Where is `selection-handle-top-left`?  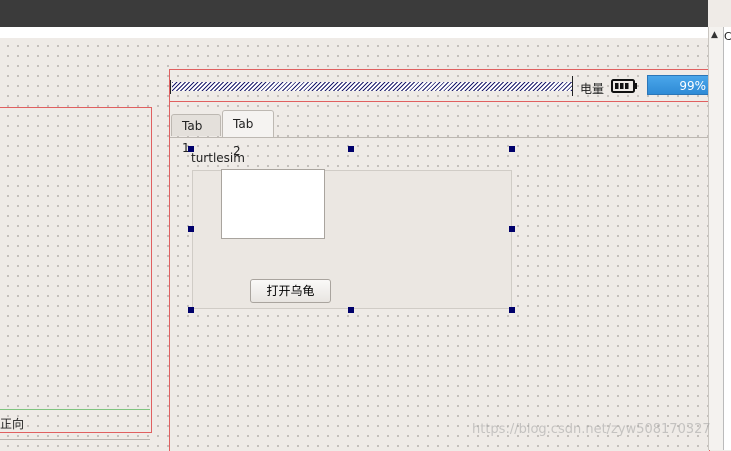 selection-handle-top-left is located at coordinates (191, 149).